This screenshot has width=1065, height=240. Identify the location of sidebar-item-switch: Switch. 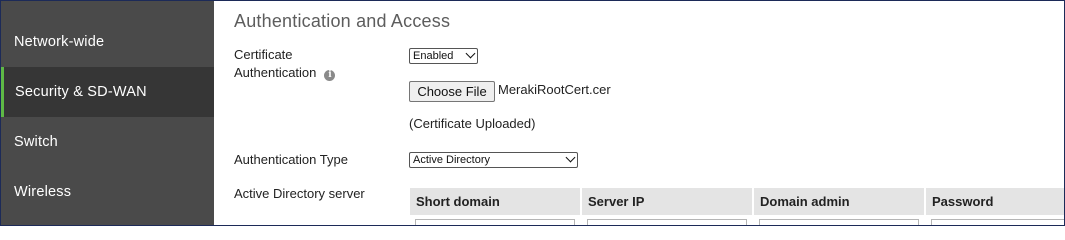
(107, 142).